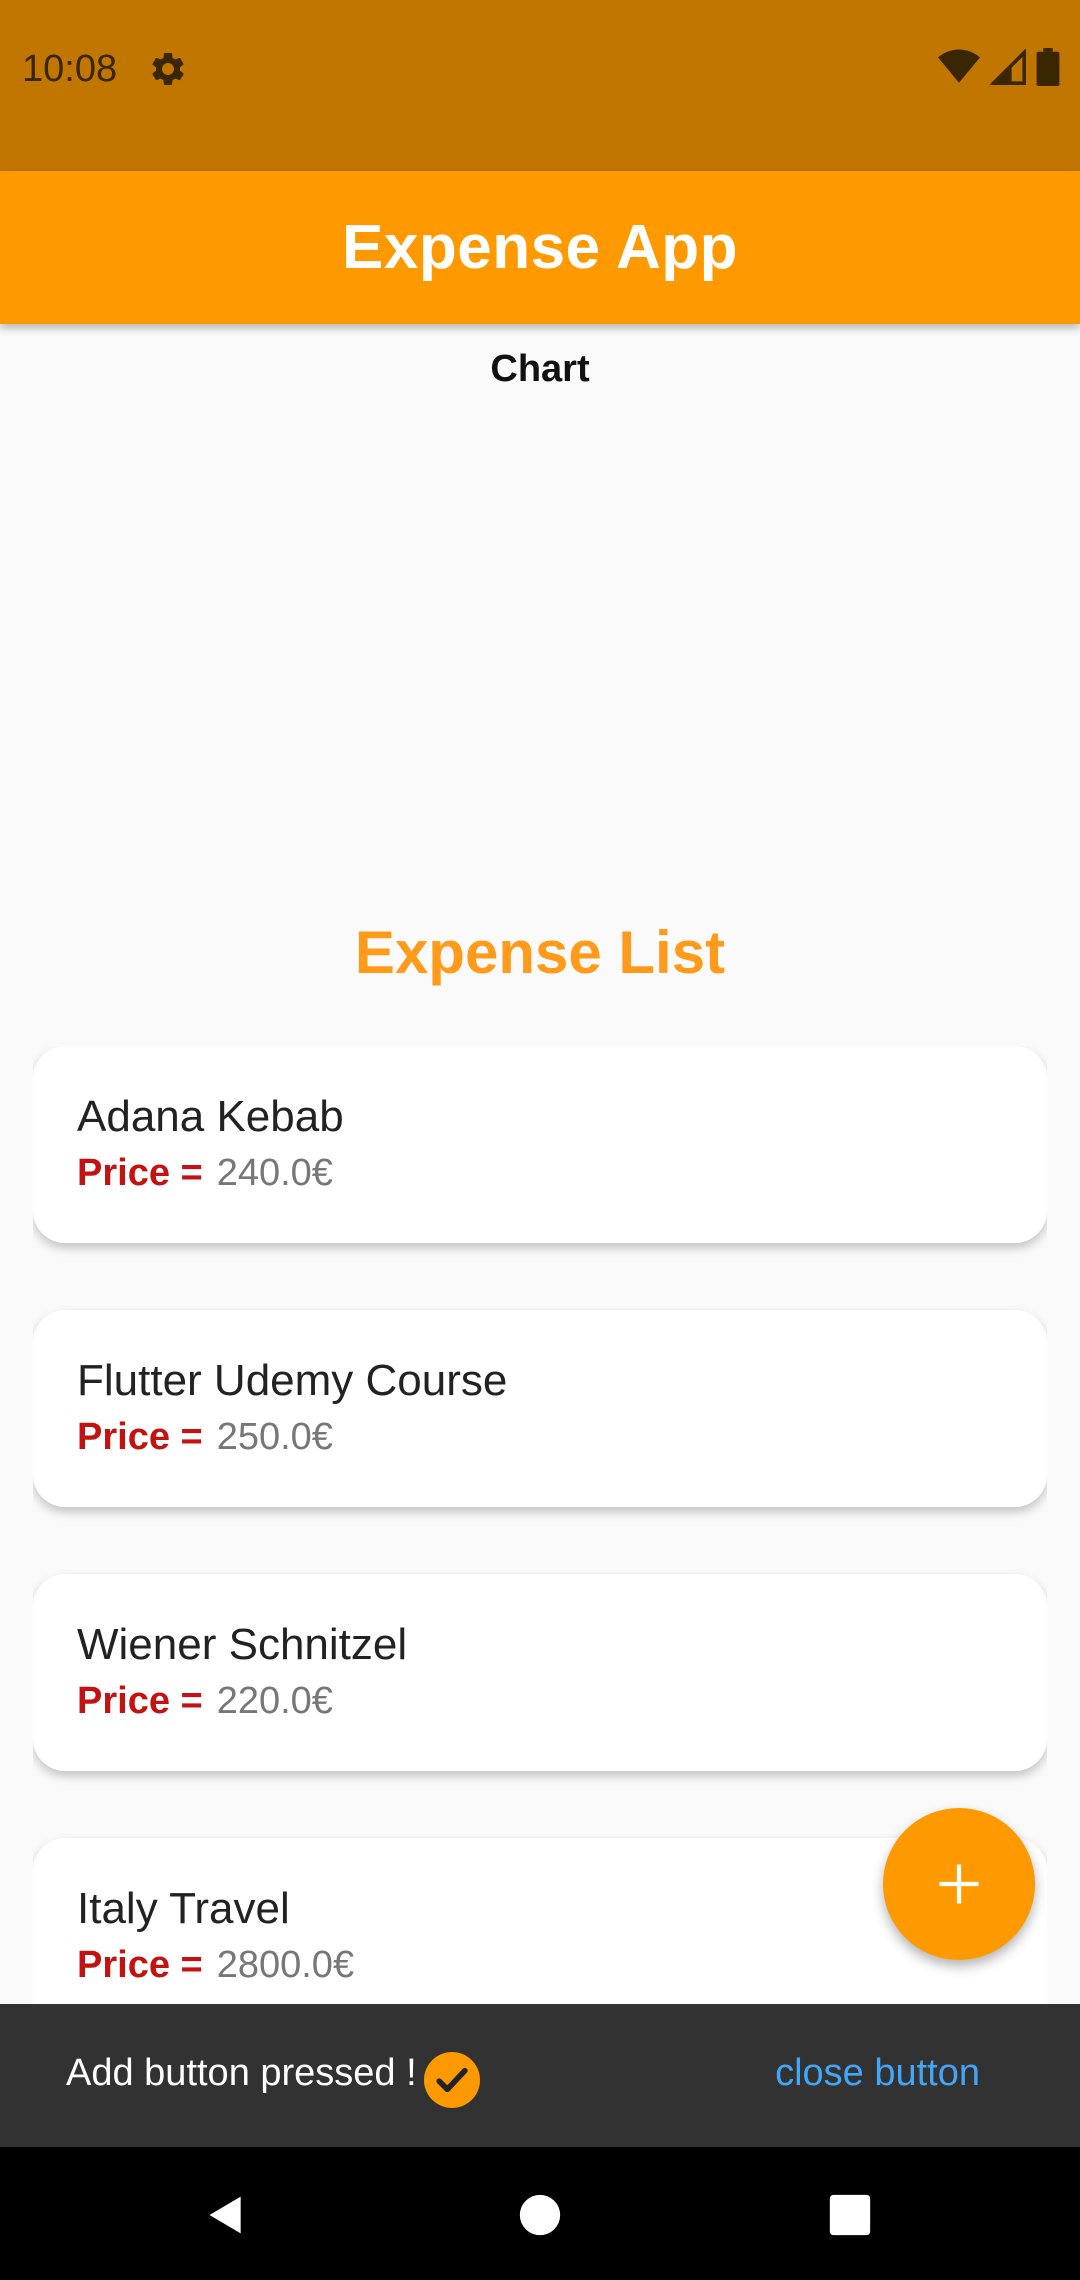 Image resolution: width=1080 pixels, height=2280 pixels. I want to click on price-row: Price = 220.0€, so click(205, 1701).